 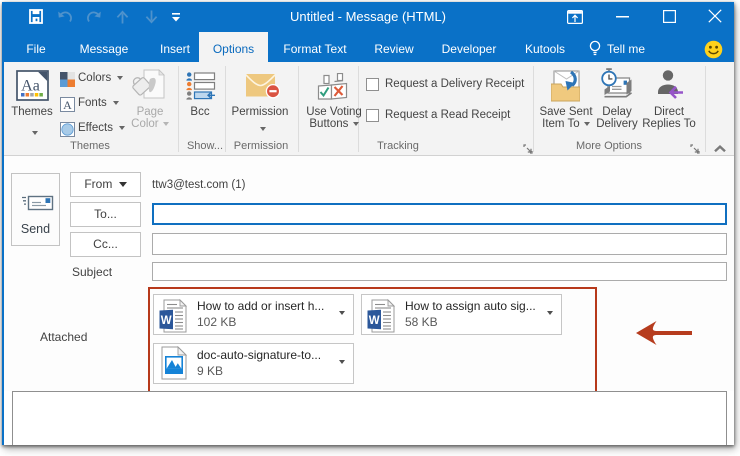 What do you see at coordinates (30, 86) in the screenshot?
I see `svg-text: Aa` at bounding box center [30, 86].